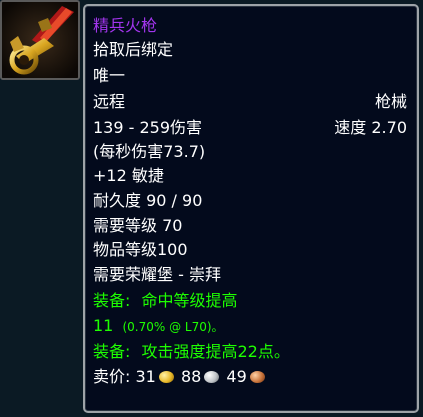 This screenshot has height=417, width=423. I want to click on required-level-text: 需要等级 70, so click(138, 225).